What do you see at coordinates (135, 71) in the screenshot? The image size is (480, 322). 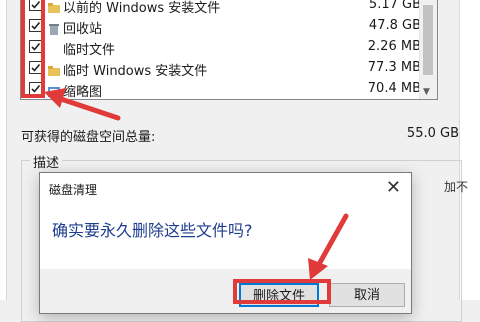 I see `file-name: 临时 Windows 安装文件` at bounding box center [135, 71].